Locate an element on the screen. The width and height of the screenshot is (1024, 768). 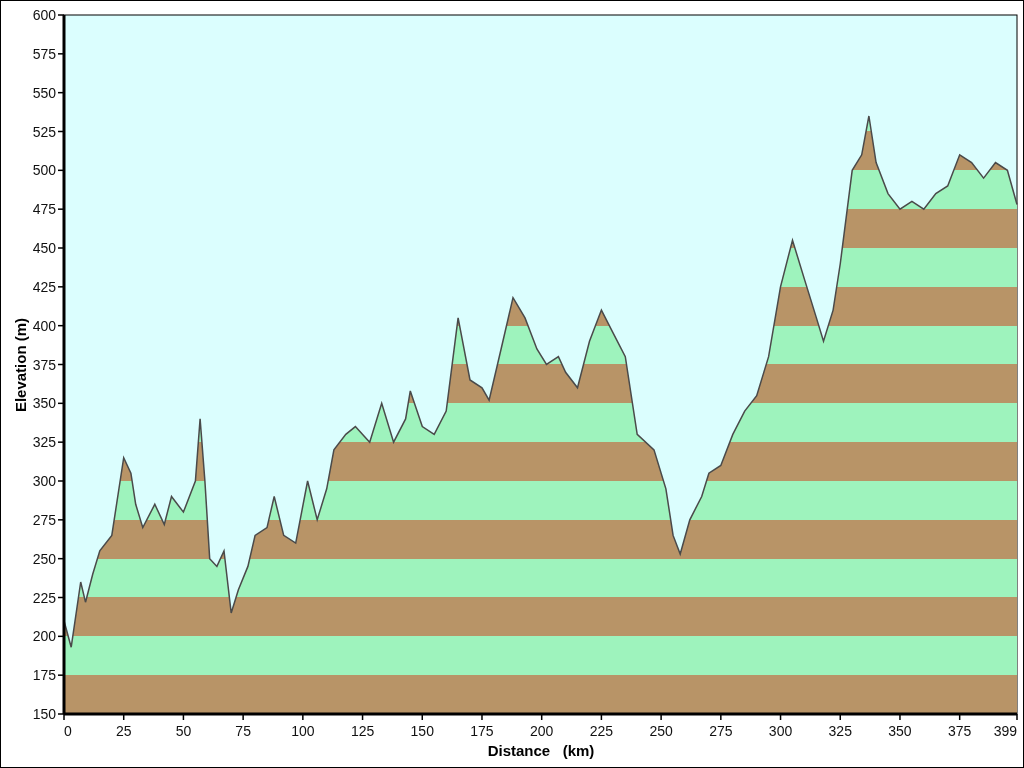
x-tick-label: 100 is located at coordinates (303, 731).